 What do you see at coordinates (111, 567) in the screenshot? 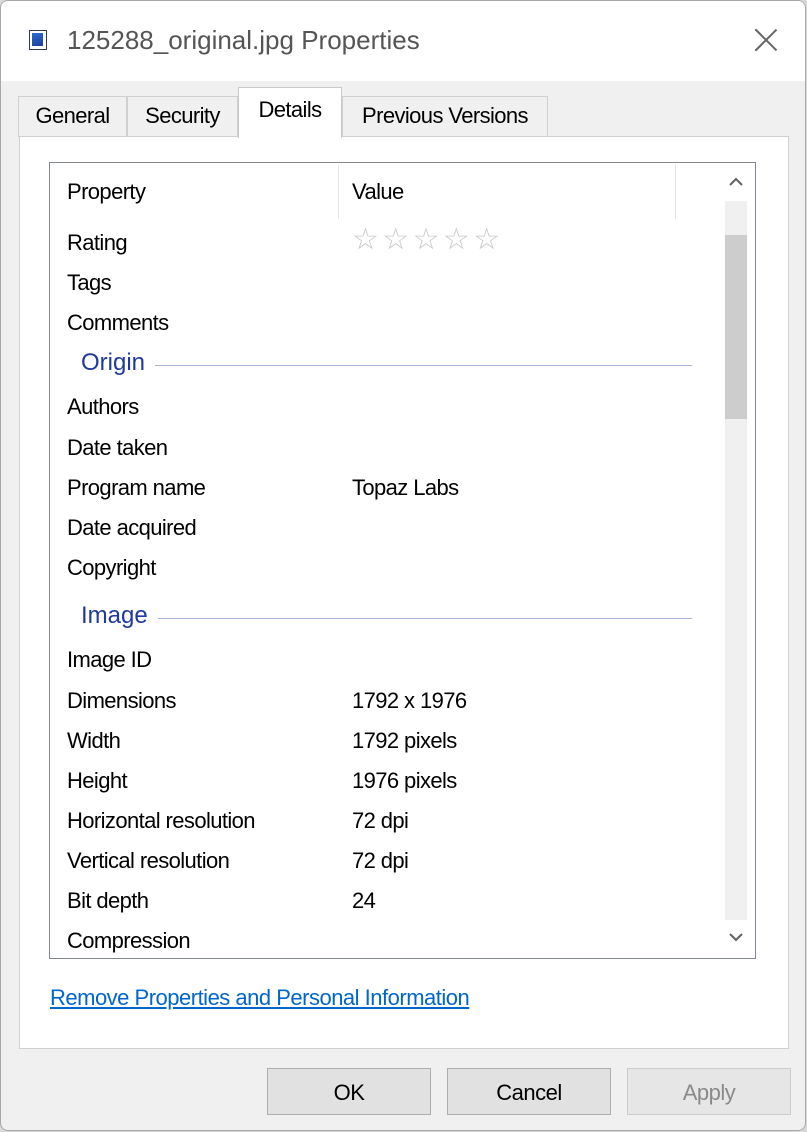
I see `property-name: Copyright` at bounding box center [111, 567].